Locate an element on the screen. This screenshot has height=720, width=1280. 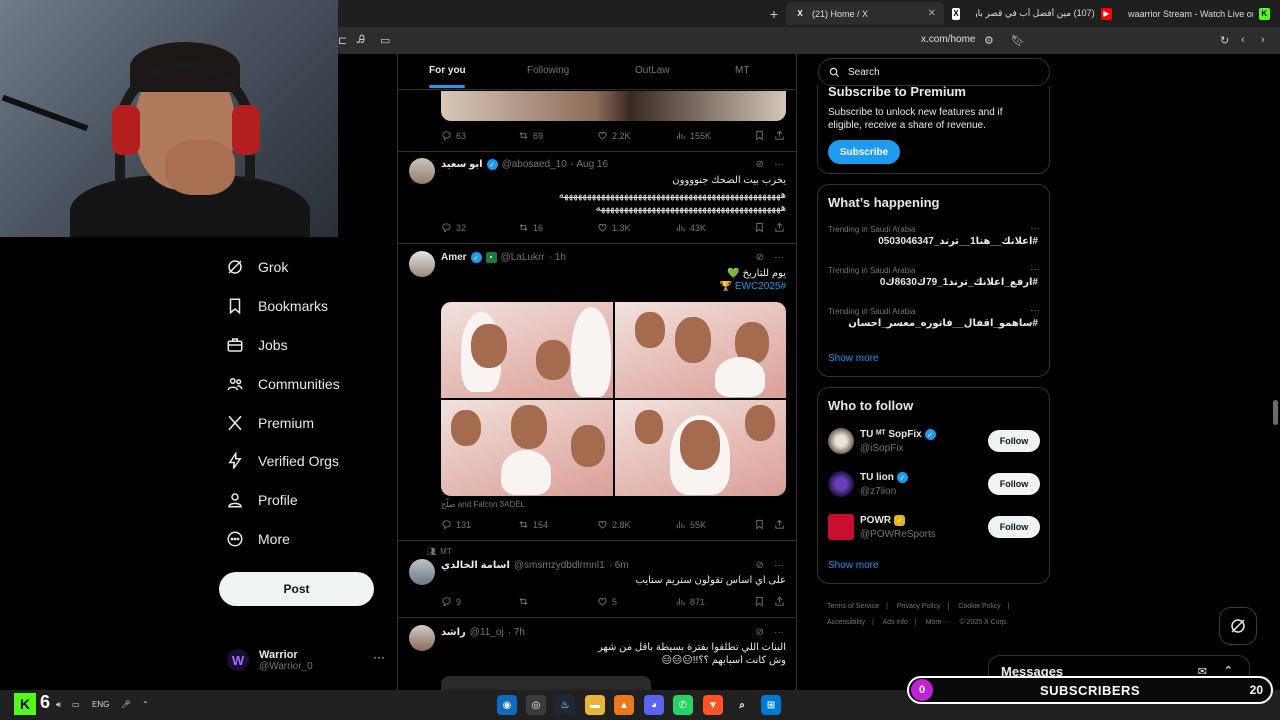
nav-item-grok: Grok is located at coordinates (257, 267).